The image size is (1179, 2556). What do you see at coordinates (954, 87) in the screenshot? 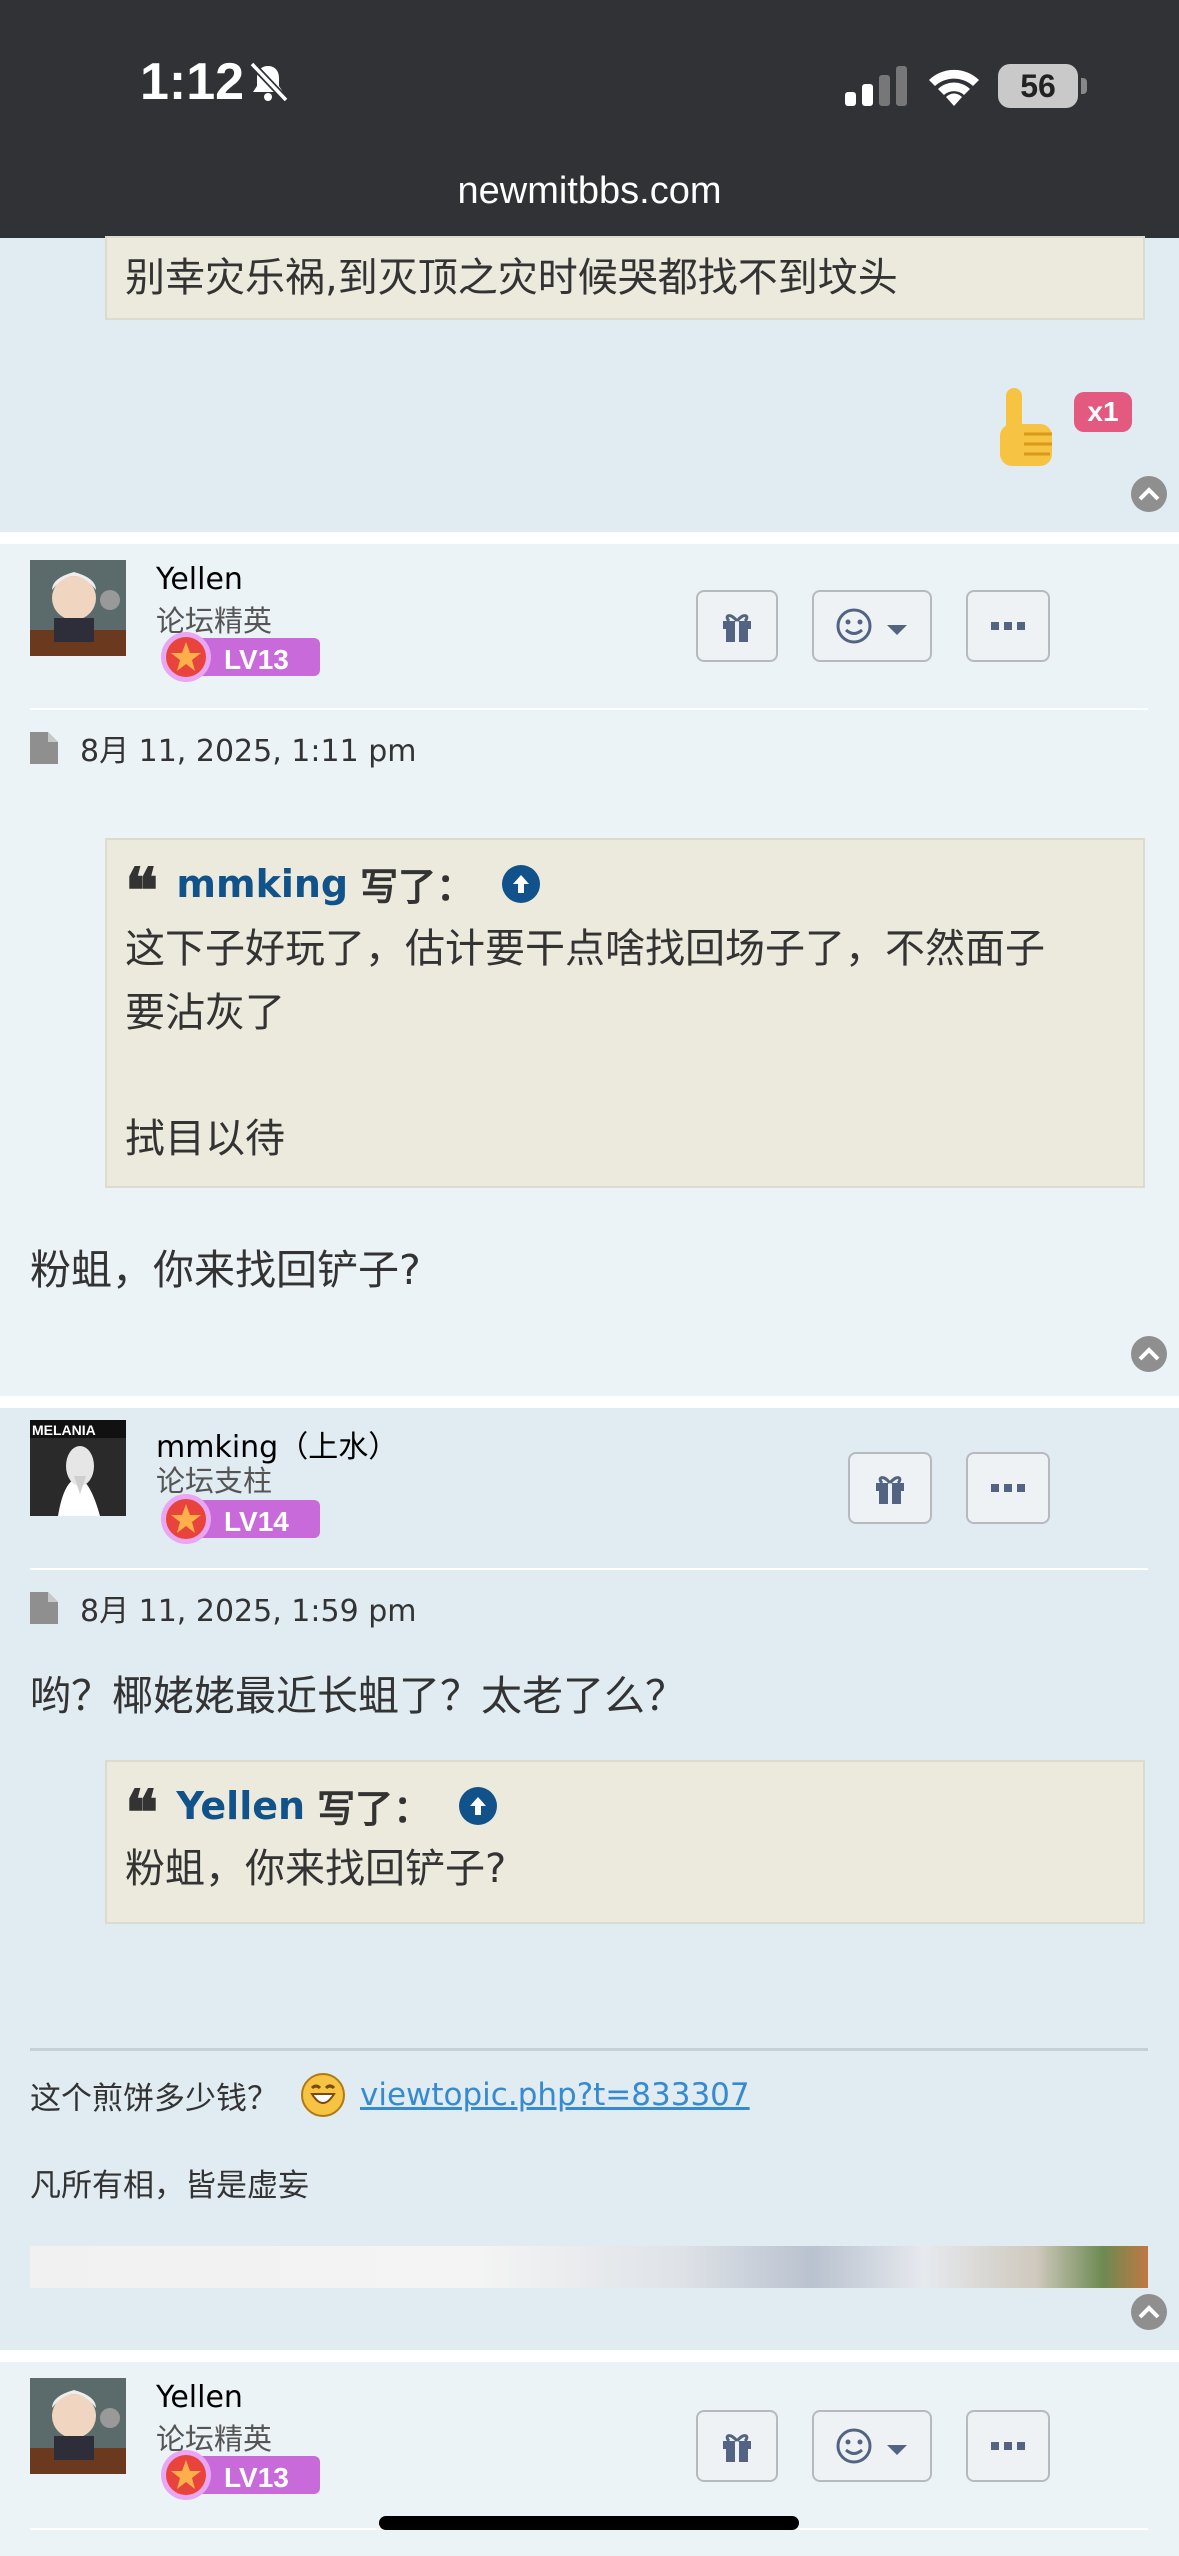
I see `wifi-icon` at bounding box center [954, 87].